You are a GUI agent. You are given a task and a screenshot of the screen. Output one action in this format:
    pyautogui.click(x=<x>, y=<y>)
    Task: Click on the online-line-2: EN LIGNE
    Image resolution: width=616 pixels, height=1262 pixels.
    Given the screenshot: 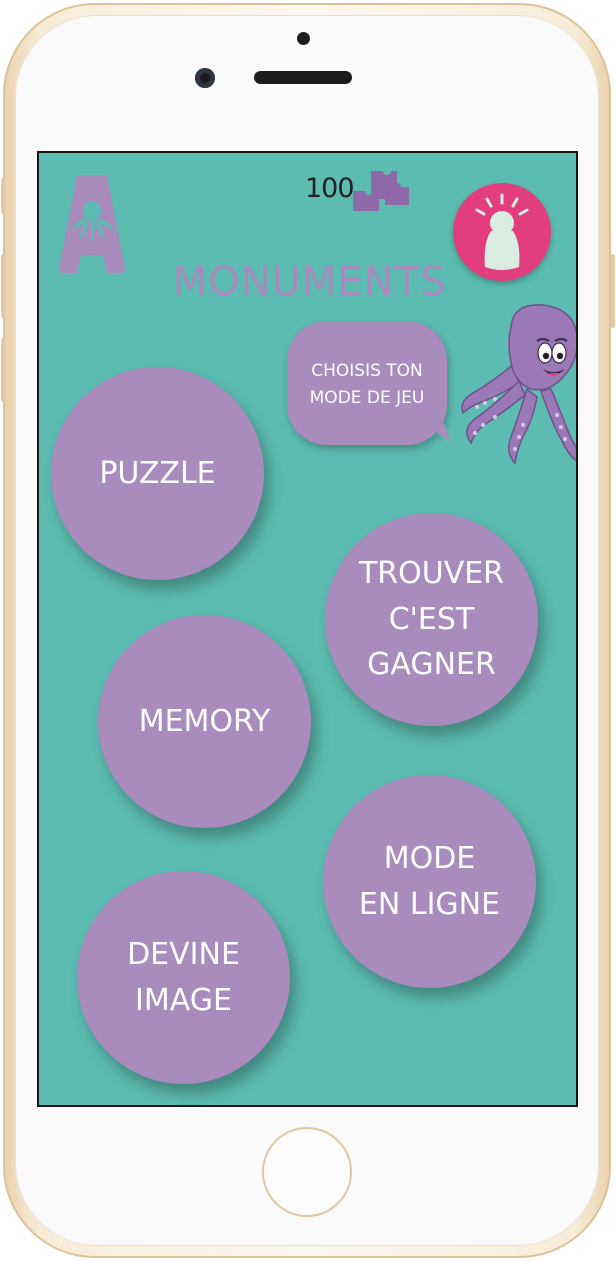 What is the action you would take?
    pyautogui.click(x=429, y=904)
    